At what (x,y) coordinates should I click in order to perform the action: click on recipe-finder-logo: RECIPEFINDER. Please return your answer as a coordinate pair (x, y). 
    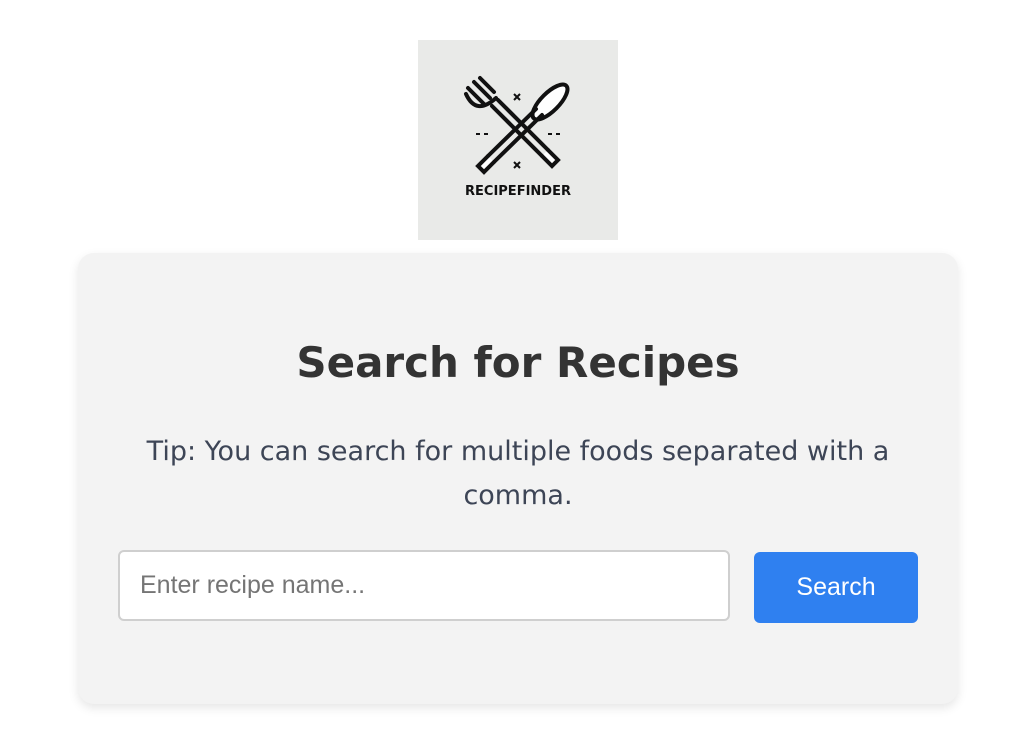
    Looking at the image, I should click on (518, 140).